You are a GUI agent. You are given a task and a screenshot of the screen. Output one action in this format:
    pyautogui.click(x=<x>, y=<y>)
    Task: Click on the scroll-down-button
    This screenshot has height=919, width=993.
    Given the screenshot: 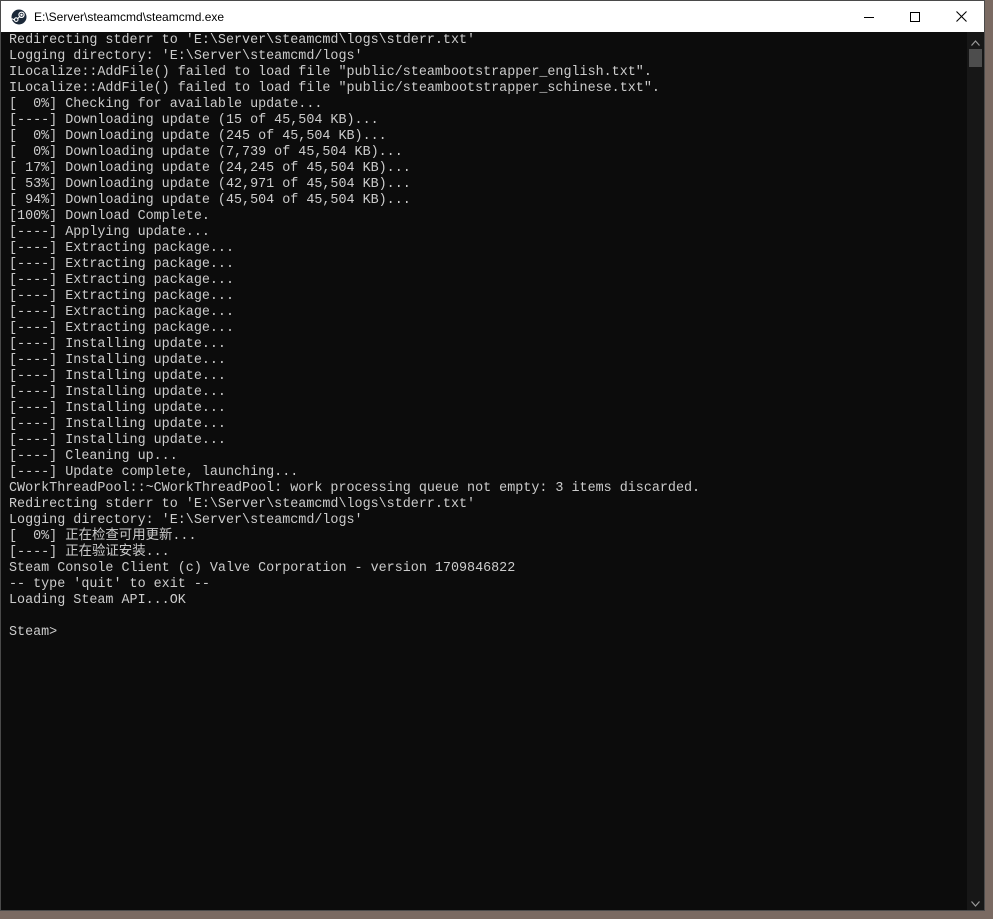 What is the action you would take?
    pyautogui.click(x=975, y=901)
    